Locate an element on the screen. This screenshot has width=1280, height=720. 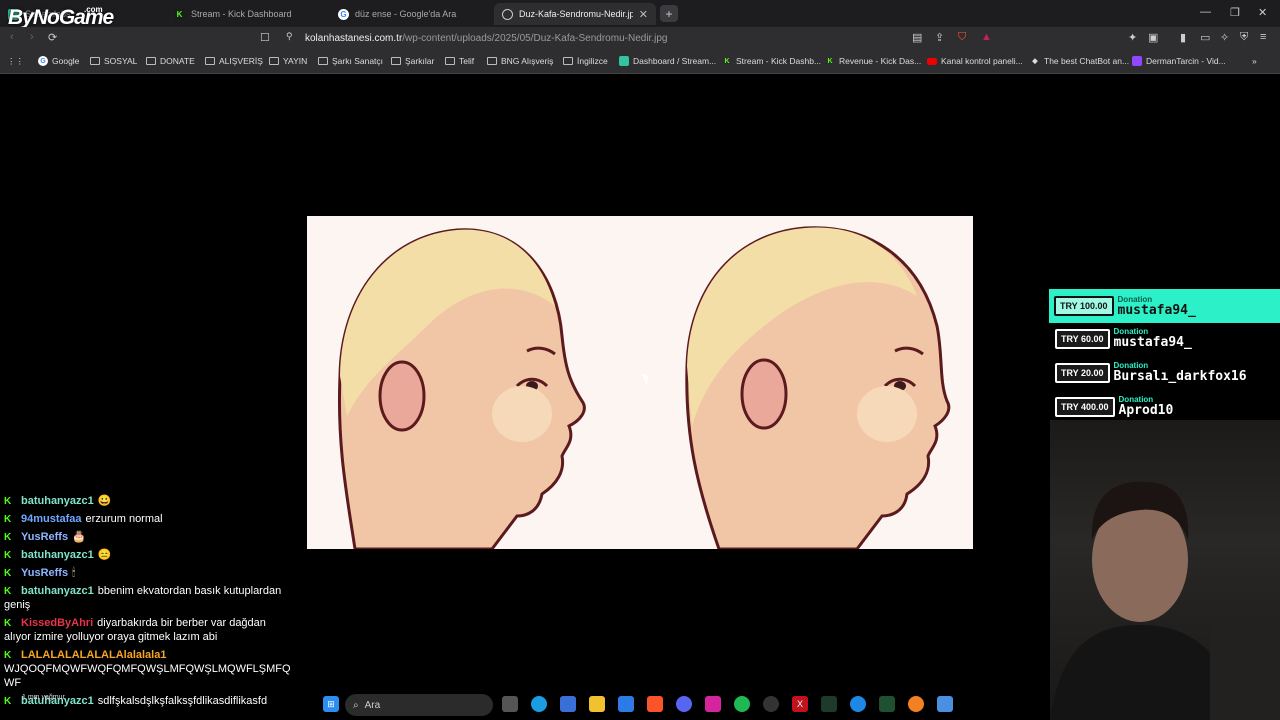
vpn-icon: ⛨ is located at coordinates (1244, 37).